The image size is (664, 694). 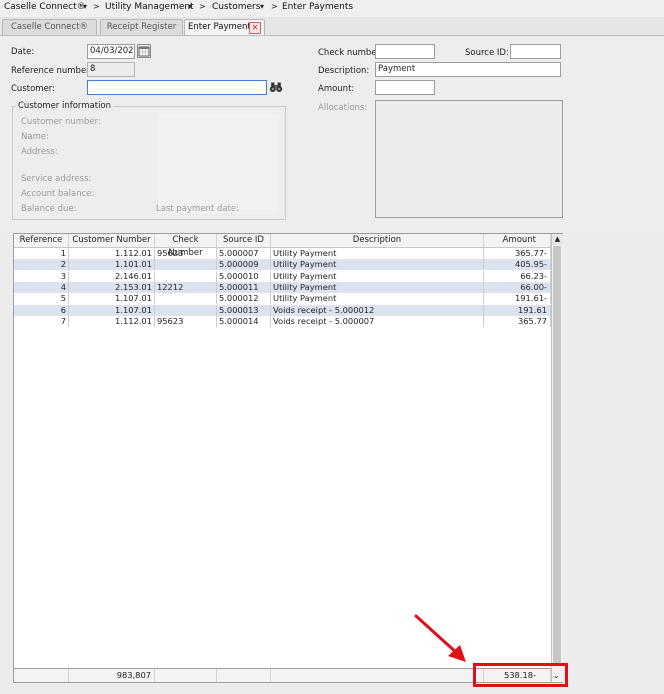 What do you see at coordinates (41, 310) in the screenshot?
I see `cell-reference: 6` at bounding box center [41, 310].